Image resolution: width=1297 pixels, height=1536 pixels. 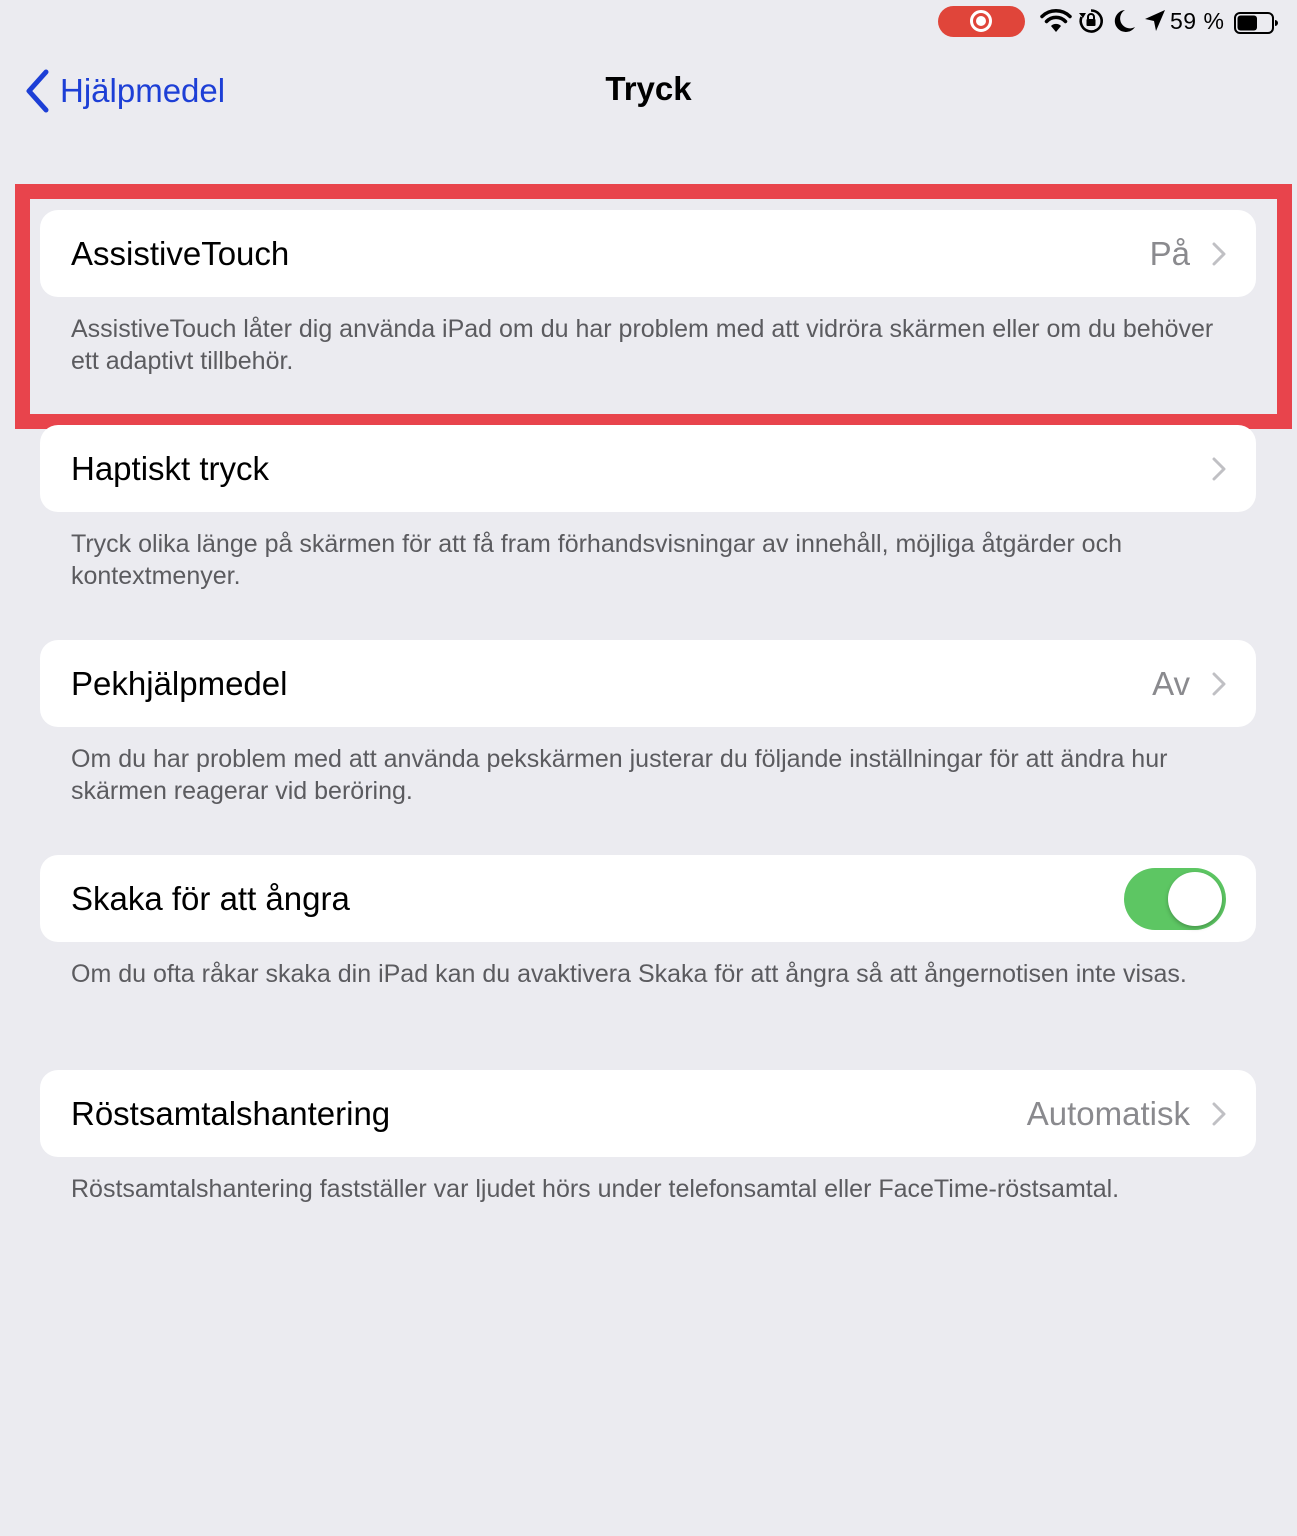 I want to click on row-touch-accommodations: Pekhjälpmedel Av, so click(x=648, y=683).